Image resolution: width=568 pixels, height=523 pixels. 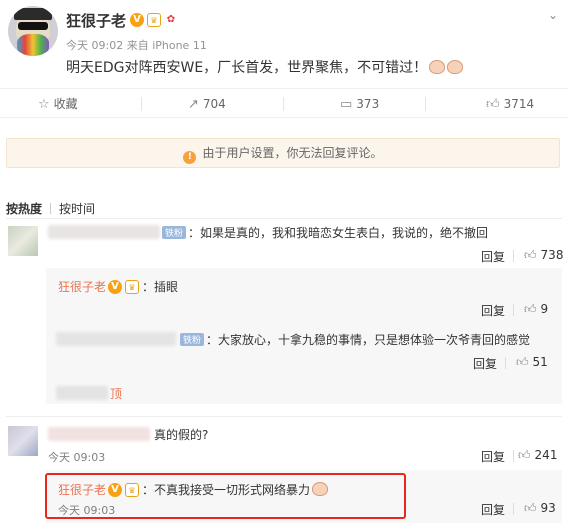 I want to click on comment-like-button: 👍︎ 738, so click(x=543, y=255).